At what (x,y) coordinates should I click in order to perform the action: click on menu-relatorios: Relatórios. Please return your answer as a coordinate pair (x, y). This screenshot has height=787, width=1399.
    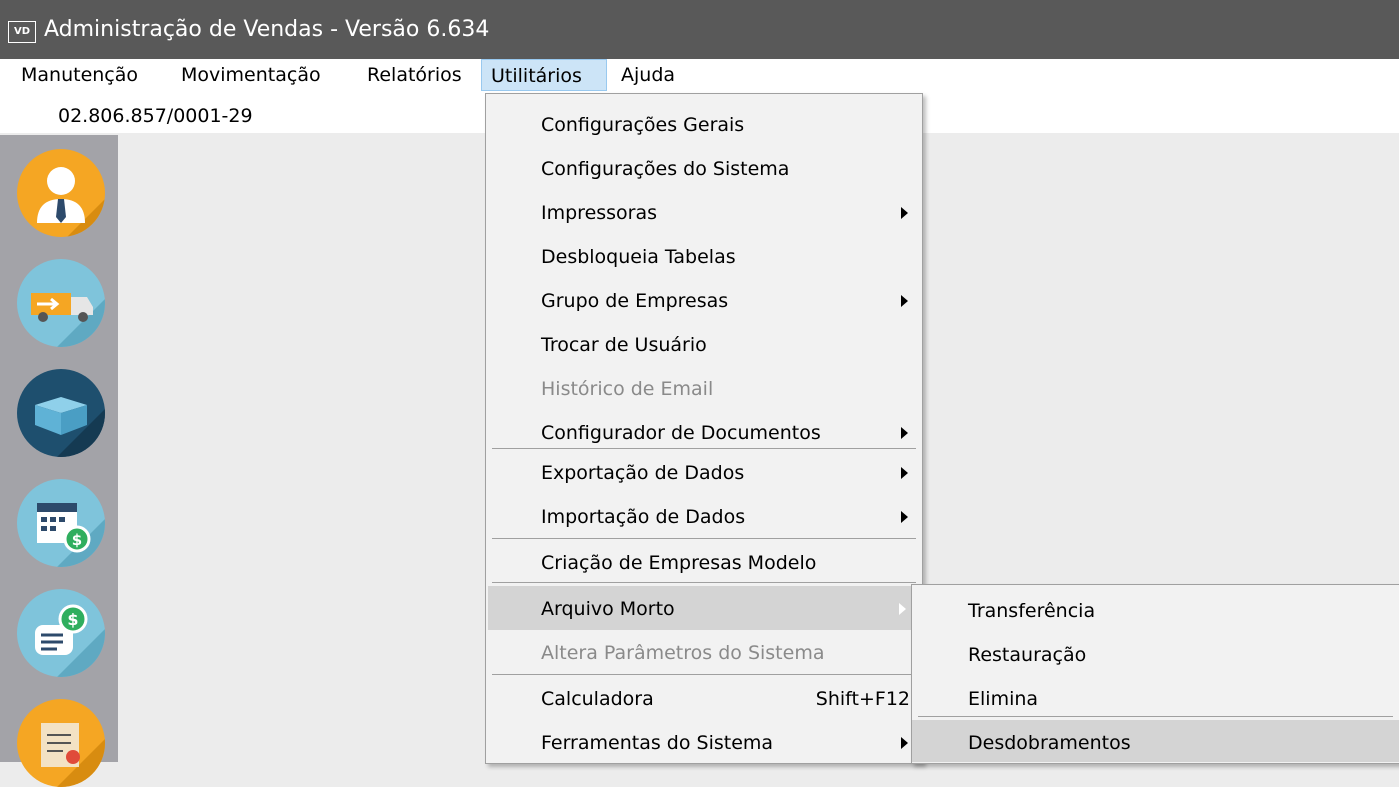
    Looking at the image, I should click on (414, 75).